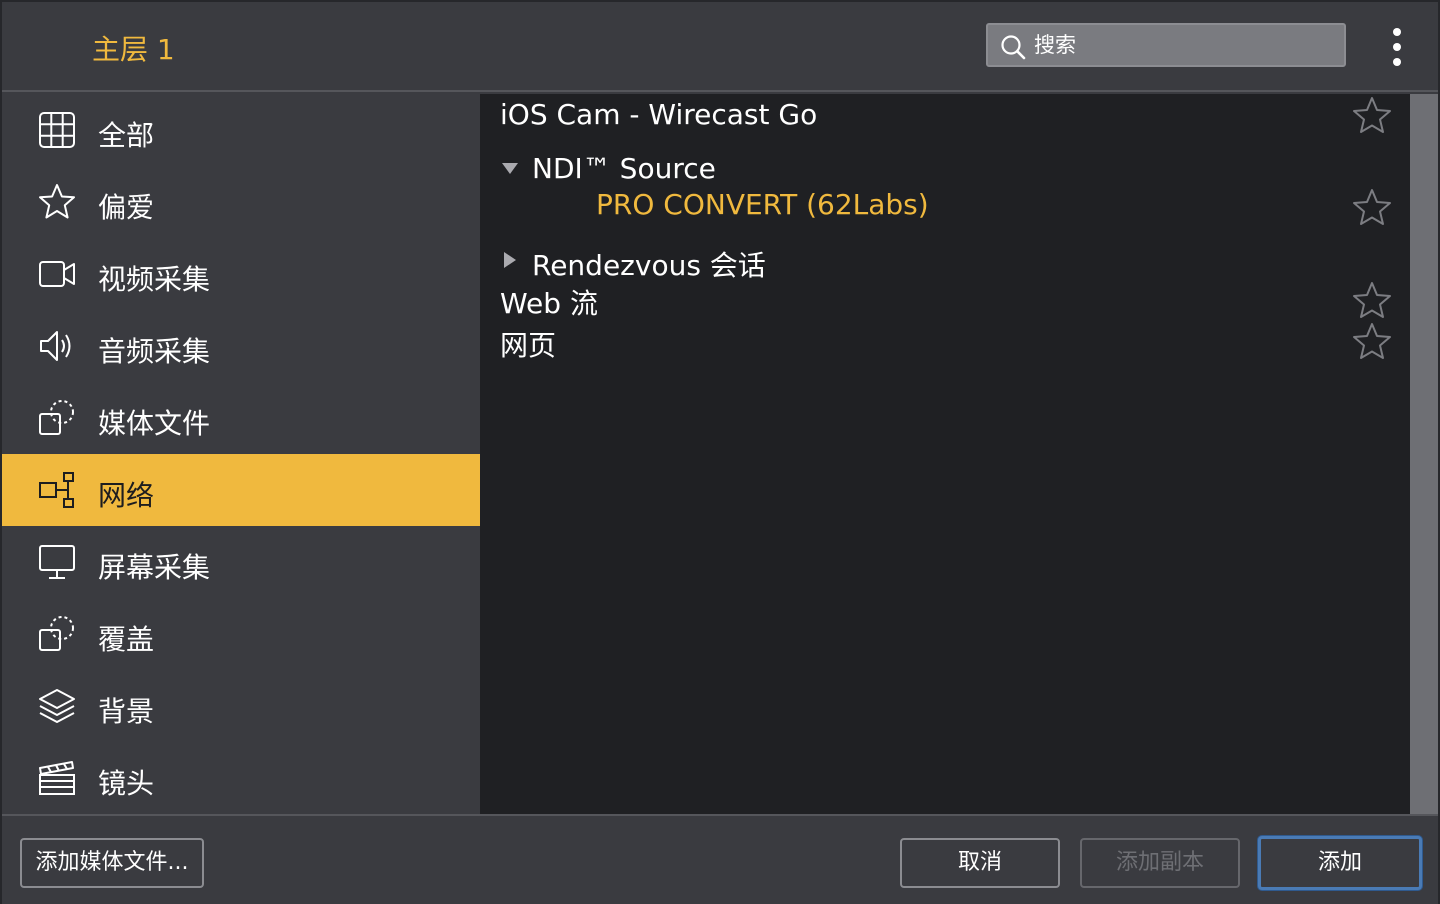 This screenshot has height=904, width=1440. What do you see at coordinates (57, 130) in the screenshot?
I see `grid-icon` at bounding box center [57, 130].